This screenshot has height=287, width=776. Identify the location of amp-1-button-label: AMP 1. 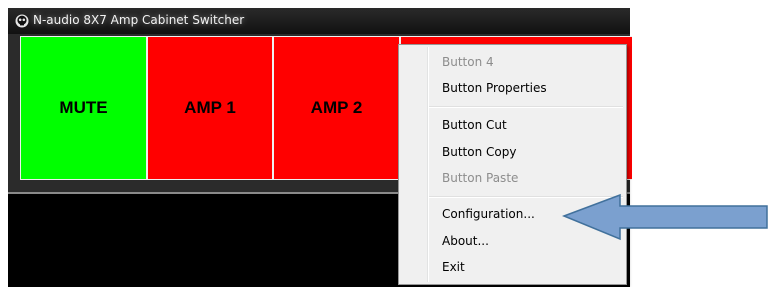
(210, 107).